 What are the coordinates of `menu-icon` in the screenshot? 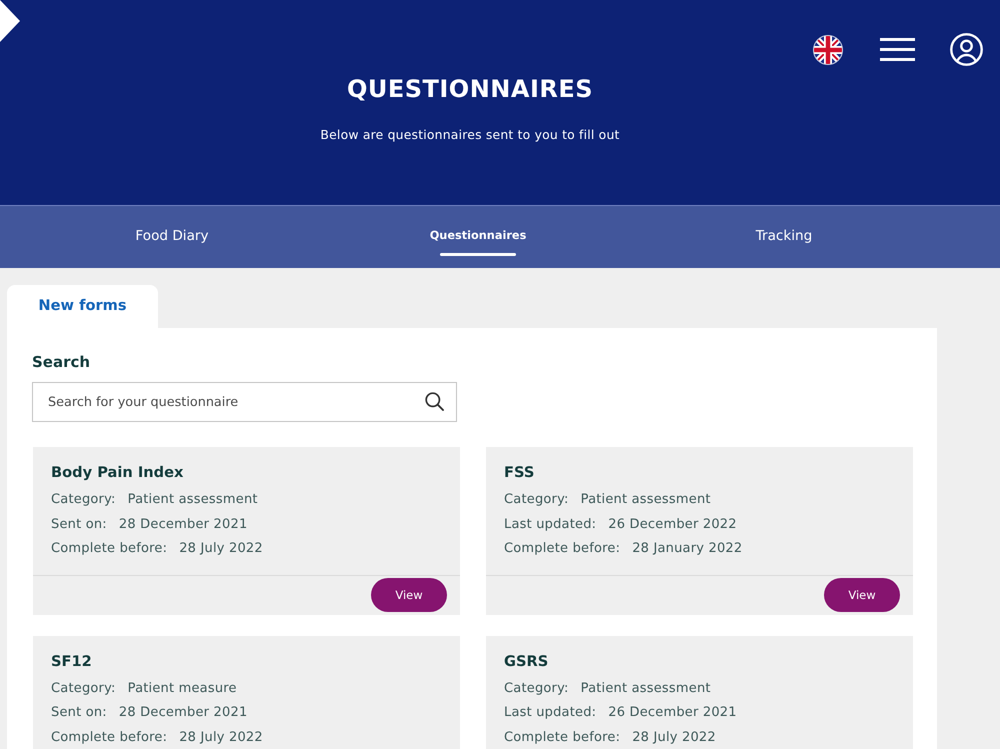 It's located at (897, 49).